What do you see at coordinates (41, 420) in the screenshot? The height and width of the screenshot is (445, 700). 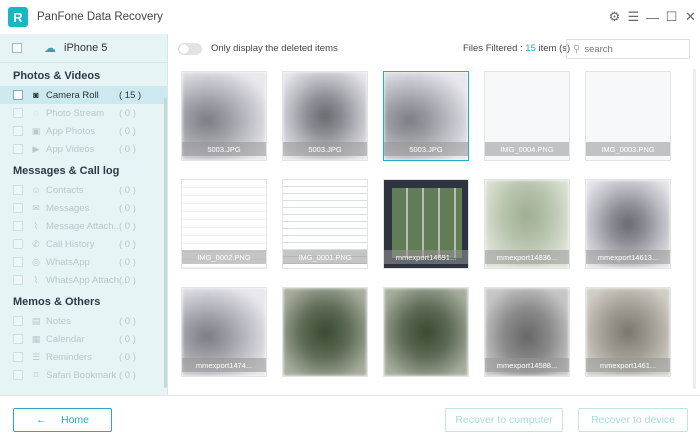 I see `arrow-left-icon: ←` at bounding box center [41, 420].